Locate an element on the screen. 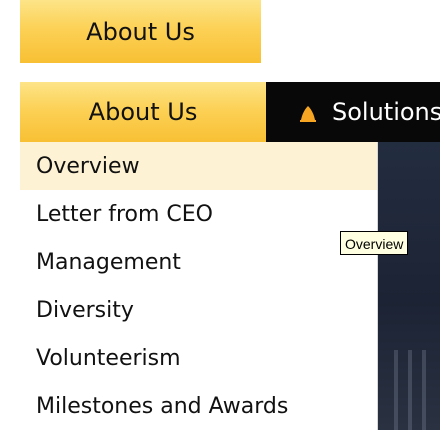 The height and width of the screenshot is (430, 440). nav-item-solutions-label: Solutions is located at coordinates (386, 112).